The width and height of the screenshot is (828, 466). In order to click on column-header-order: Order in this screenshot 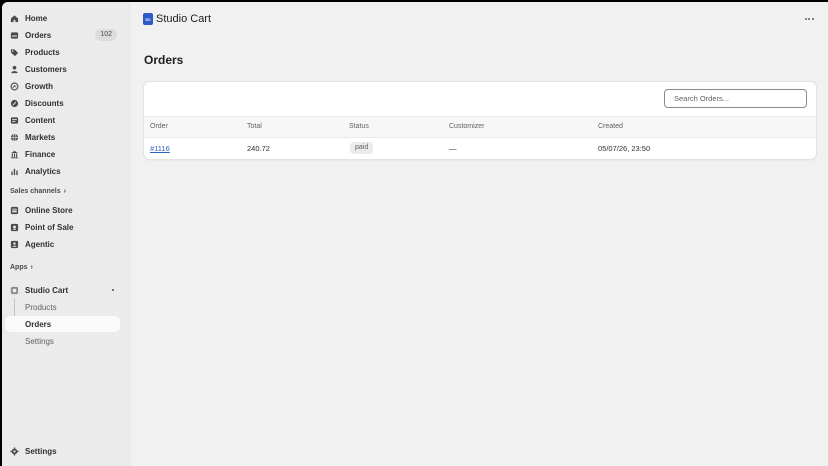, I will do `click(159, 126)`.